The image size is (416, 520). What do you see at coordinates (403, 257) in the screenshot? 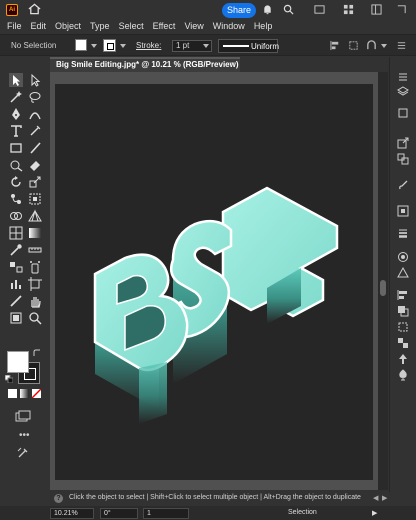
I see `appearance-icon` at bounding box center [403, 257].